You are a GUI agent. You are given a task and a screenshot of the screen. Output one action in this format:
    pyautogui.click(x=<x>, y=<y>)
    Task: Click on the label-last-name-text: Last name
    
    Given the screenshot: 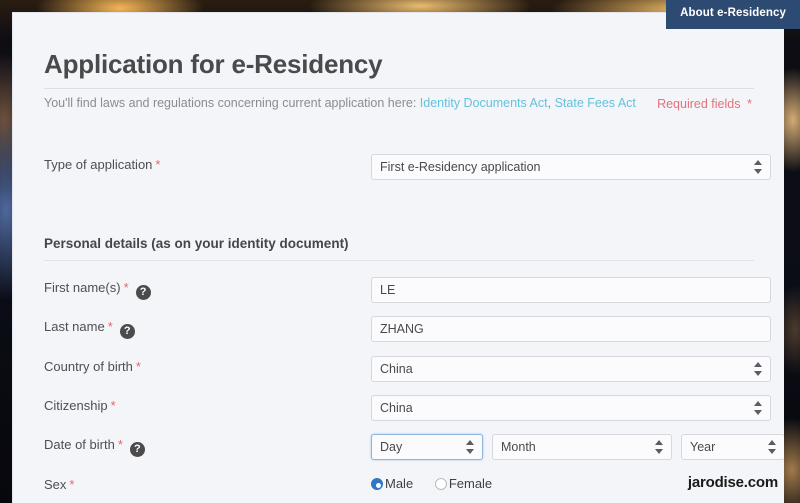 What is the action you would take?
    pyautogui.click(x=74, y=326)
    